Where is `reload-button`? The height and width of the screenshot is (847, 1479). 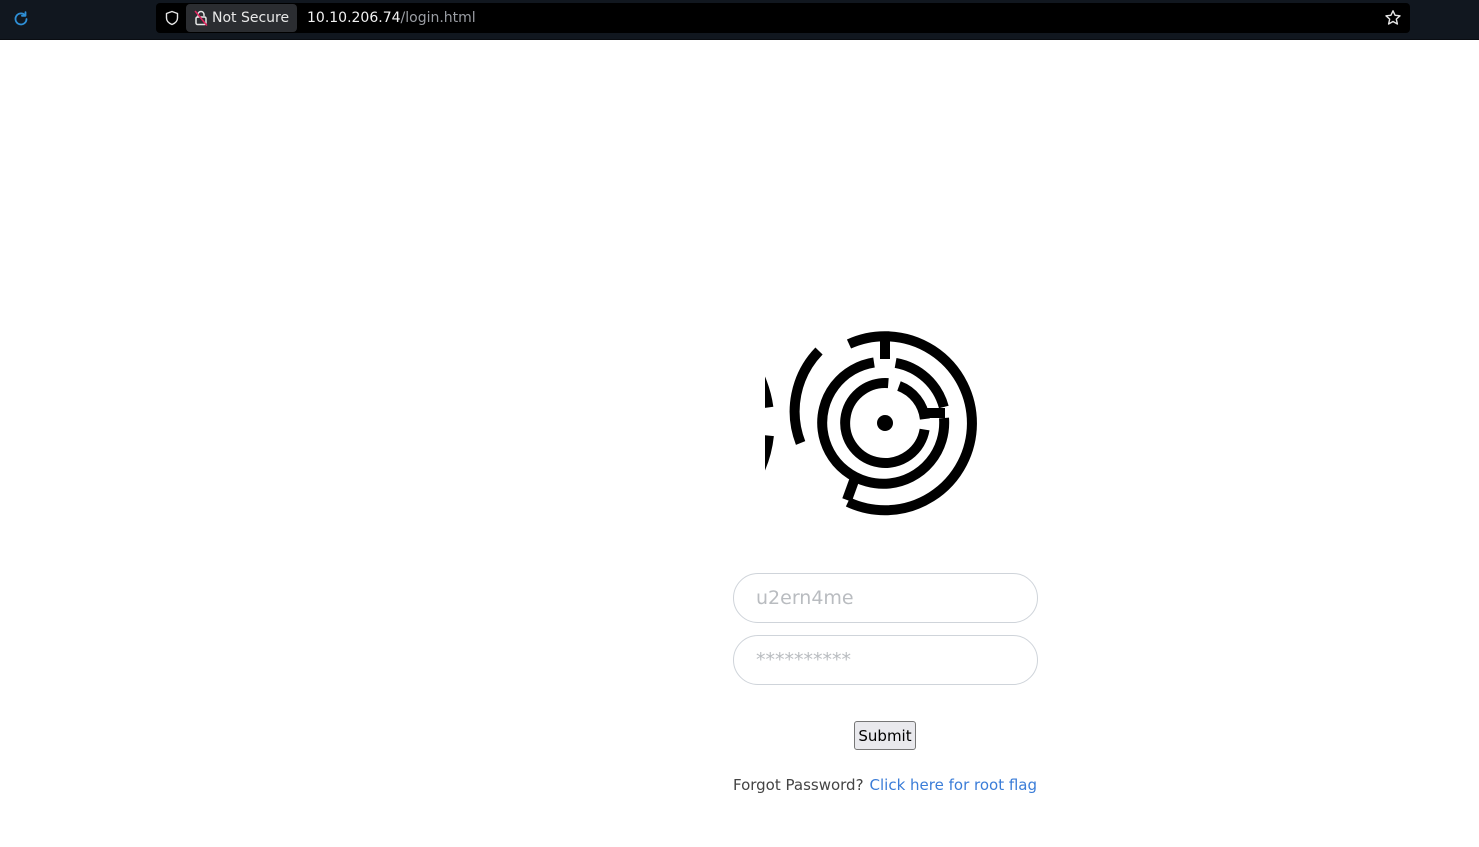
reload-button is located at coordinates (21, 19).